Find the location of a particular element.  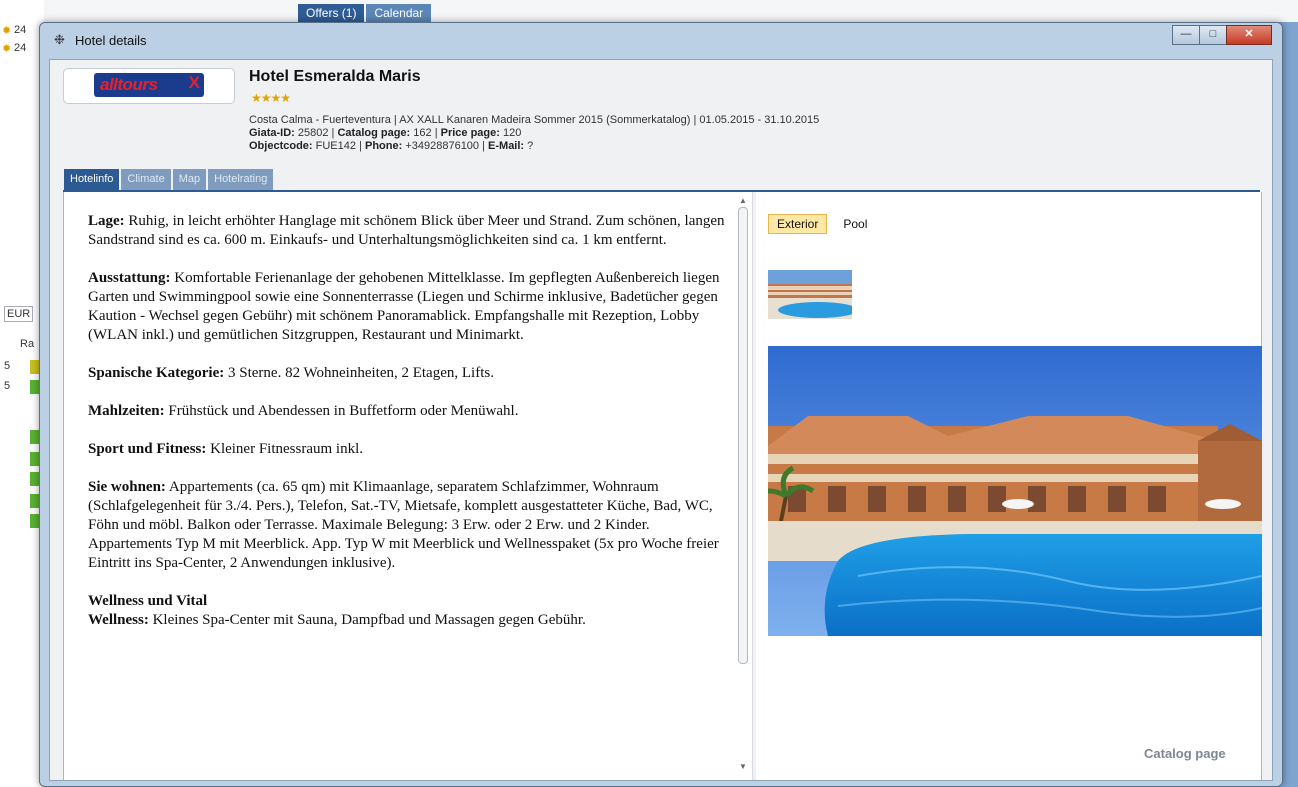

paragraph-label: Spanische Kategorie: is located at coordinates (156, 373).